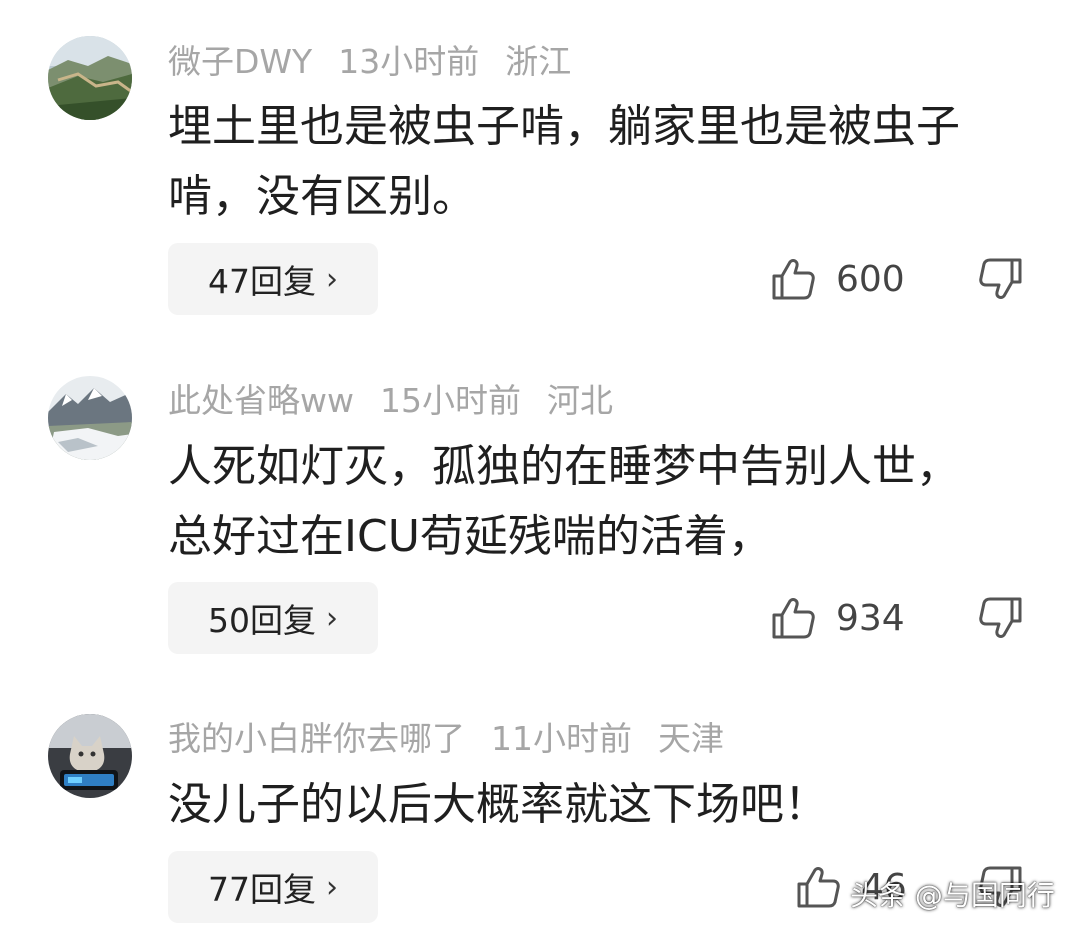 The height and width of the screenshot is (933, 1080). I want to click on like-count: 934, so click(870, 618).